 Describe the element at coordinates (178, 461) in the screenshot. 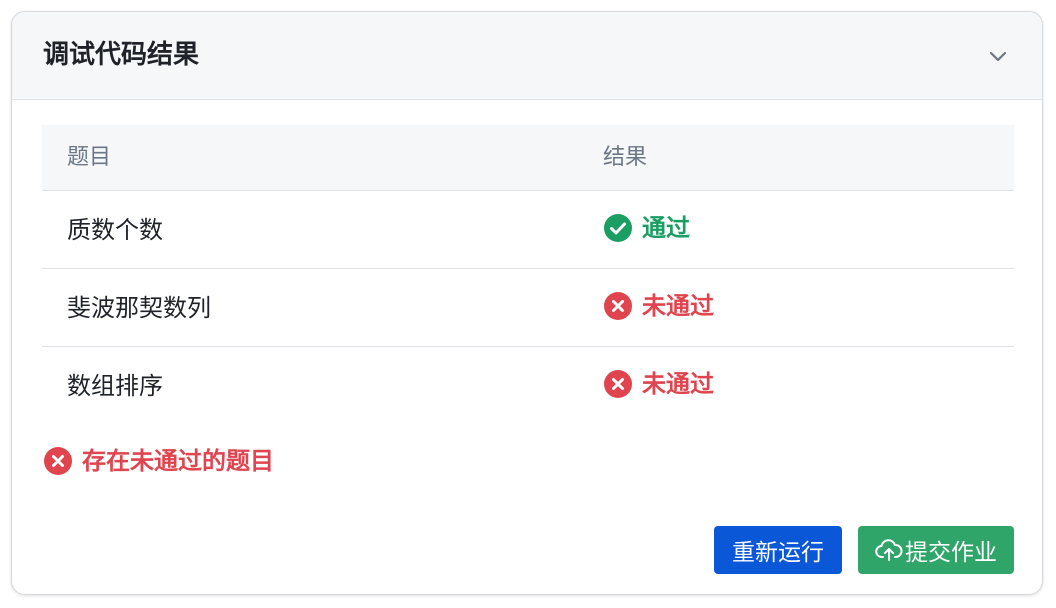

I see `summary-text: 存在未通过的题目` at that location.